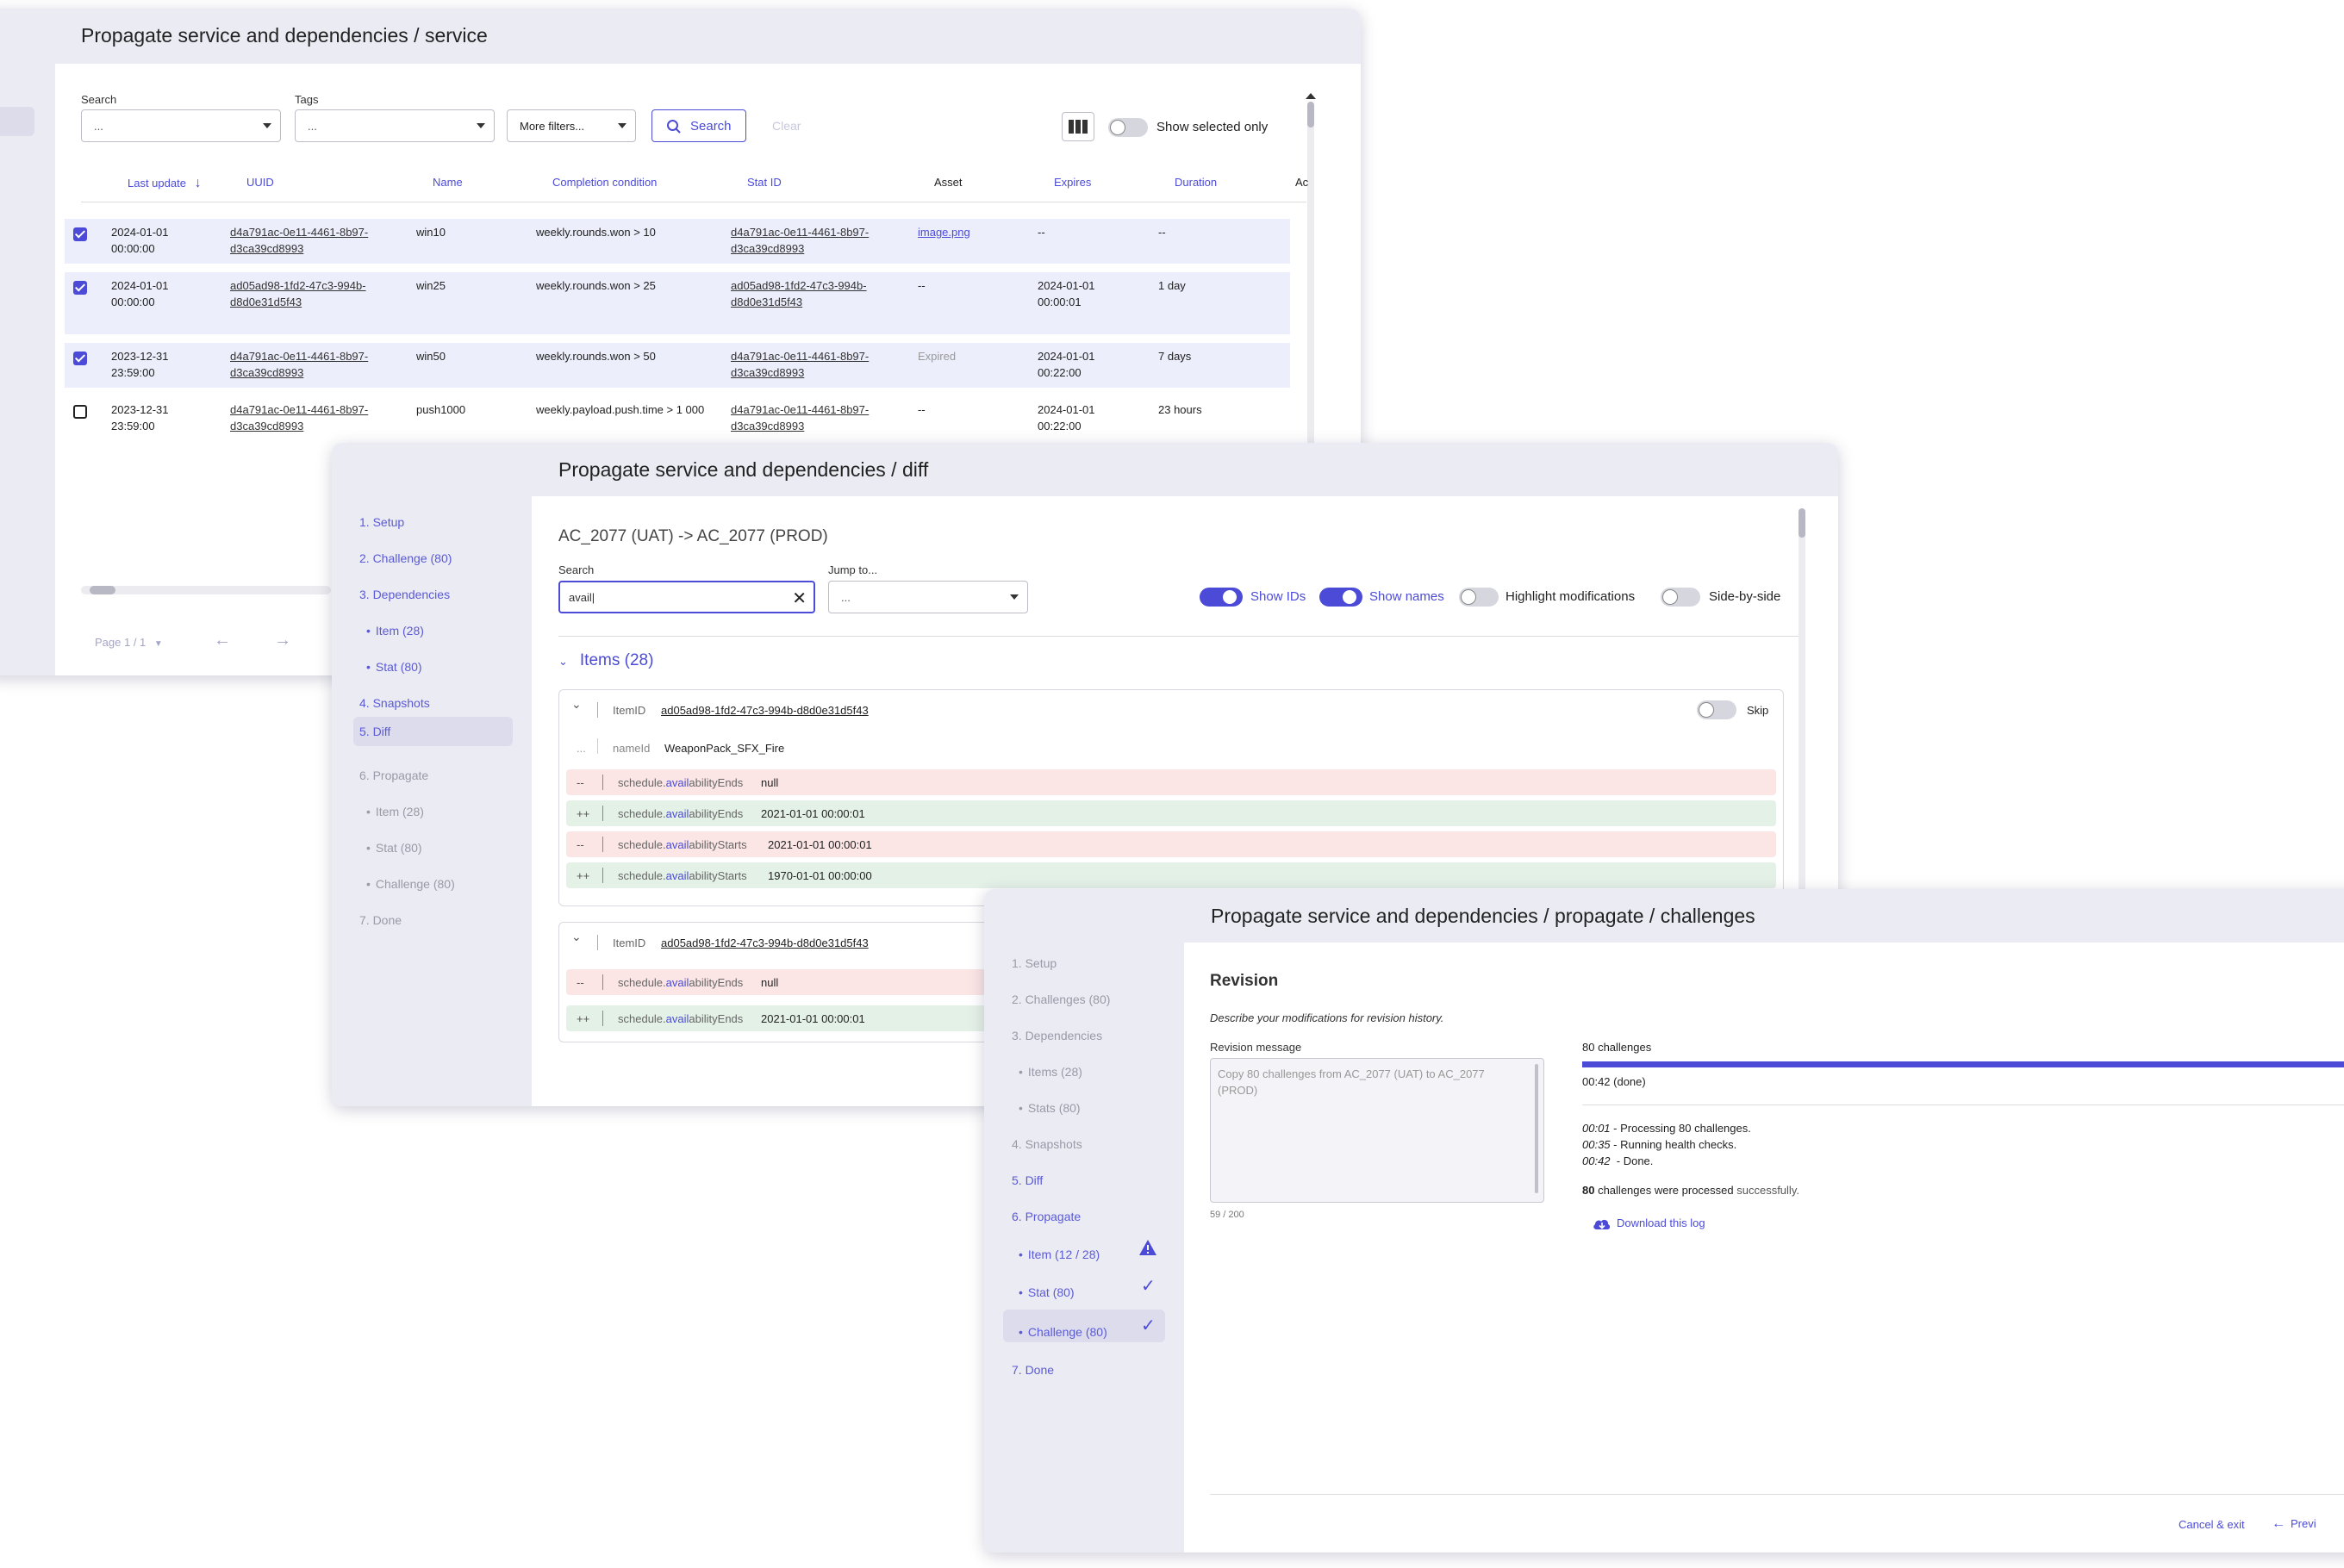 This screenshot has height=1568, width=2344. I want to click on column-header-condition: Completion condition, so click(604, 183).